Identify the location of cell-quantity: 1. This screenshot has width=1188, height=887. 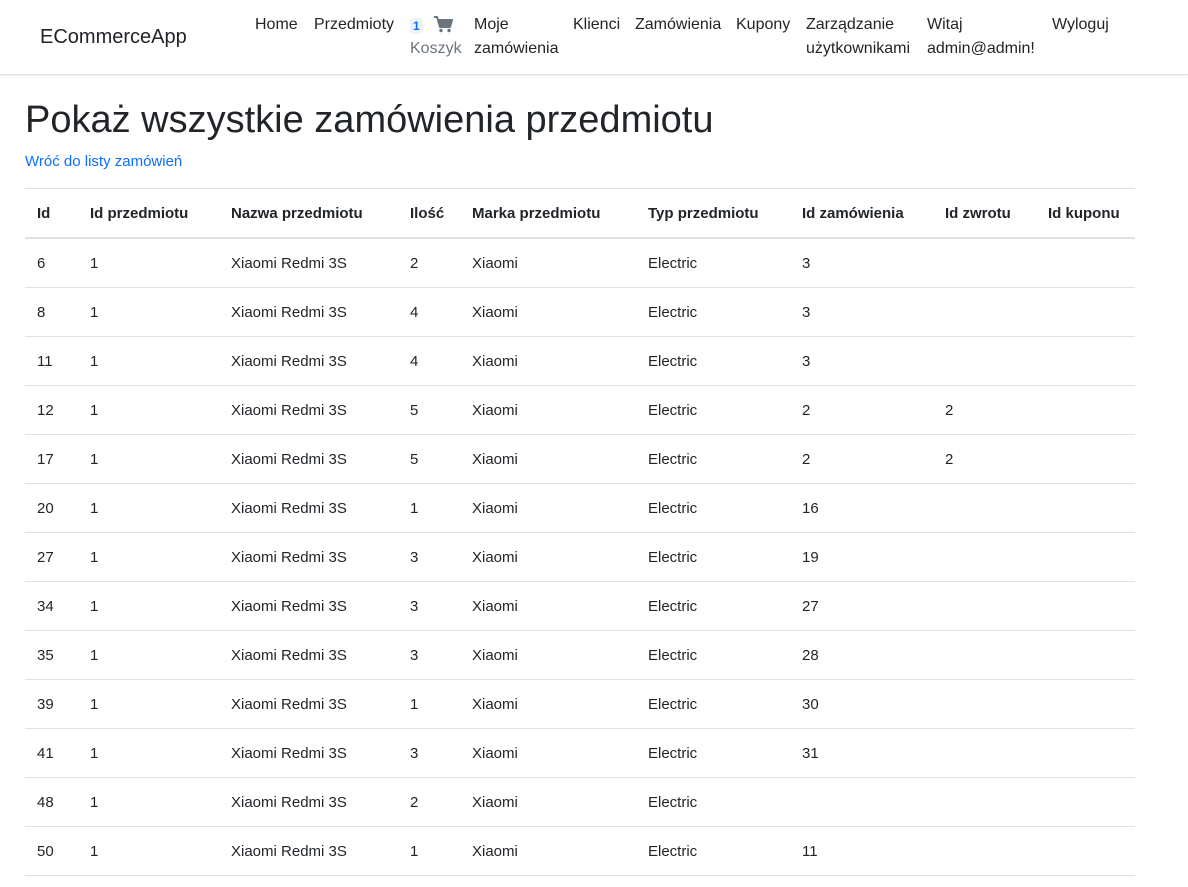
(429, 851).